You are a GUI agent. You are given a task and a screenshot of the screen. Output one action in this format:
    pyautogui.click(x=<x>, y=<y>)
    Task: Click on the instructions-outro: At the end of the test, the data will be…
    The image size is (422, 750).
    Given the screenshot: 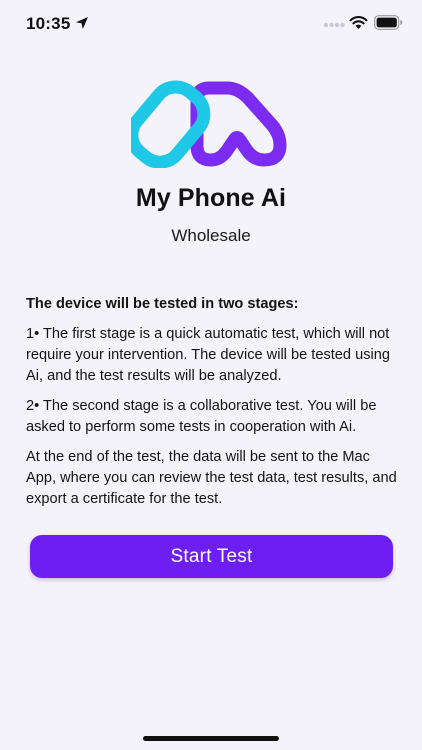 What is the action you would take?
    pyautogui.click(x=211, y=478)
    